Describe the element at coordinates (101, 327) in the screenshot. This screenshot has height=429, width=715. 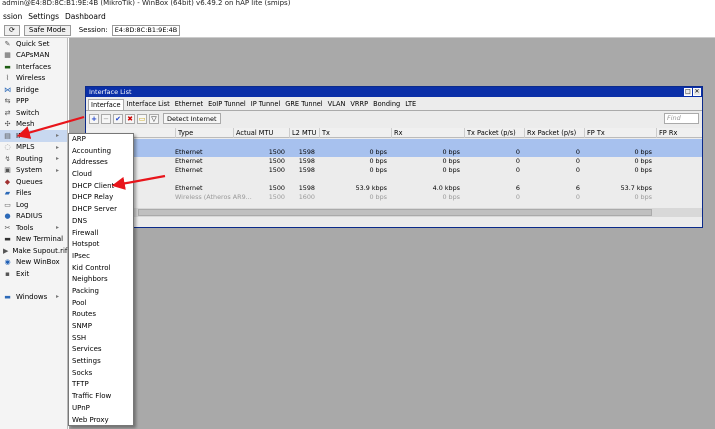
I see `menu-item-snmp: SNMP` at that location.